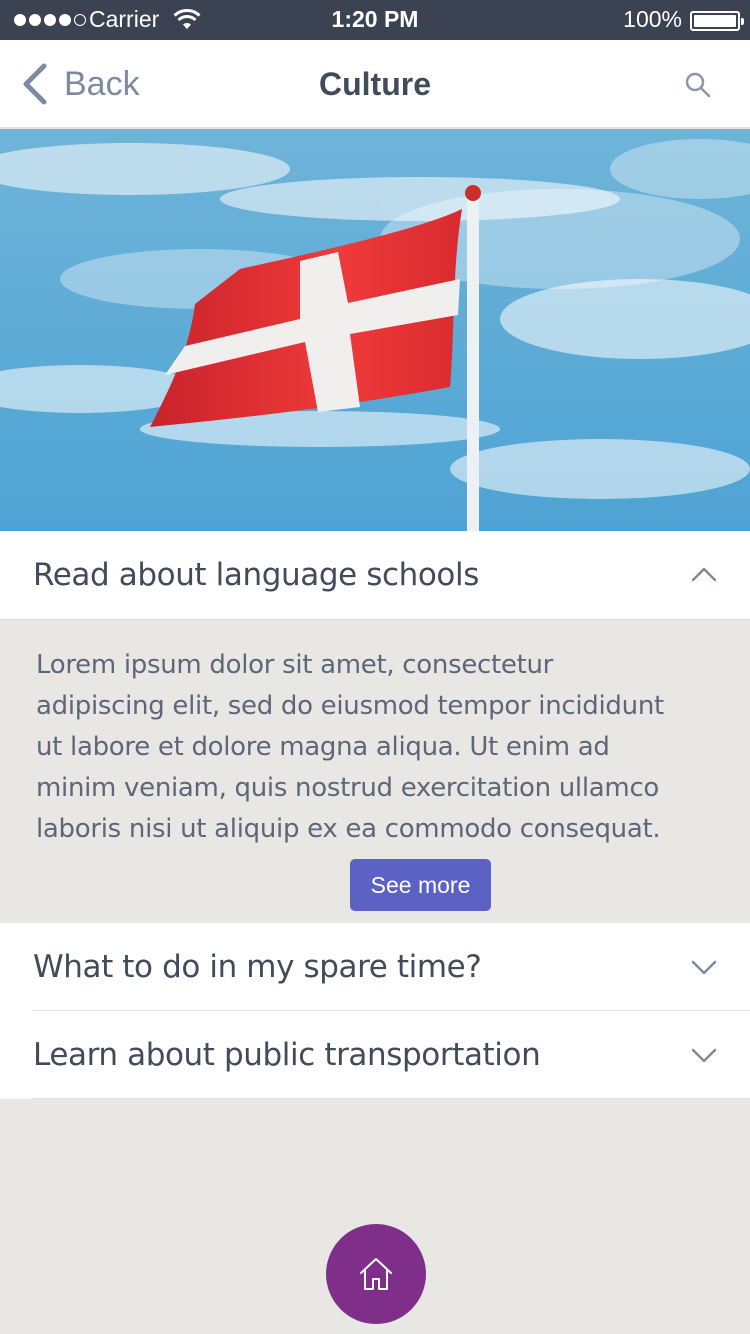 Image resolution: width=750 pixels, height=1334 pixels. What do you see at coordinates (391, 1098) in the screenshot?
I see `divider` at bounding box center [391, 1098].